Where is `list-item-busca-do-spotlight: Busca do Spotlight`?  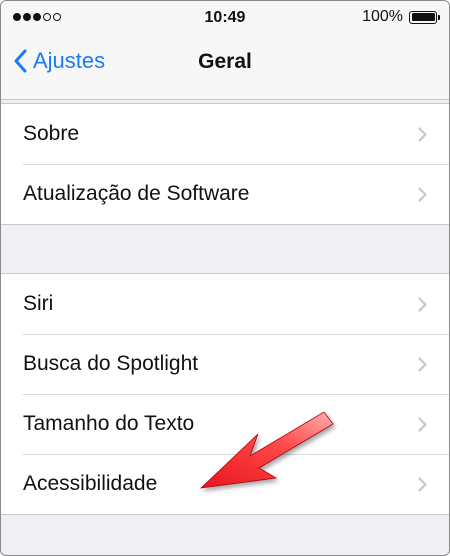
list-item-busca-do-spotlight: Busca do Spotlight is located at coordinates (225, 364).